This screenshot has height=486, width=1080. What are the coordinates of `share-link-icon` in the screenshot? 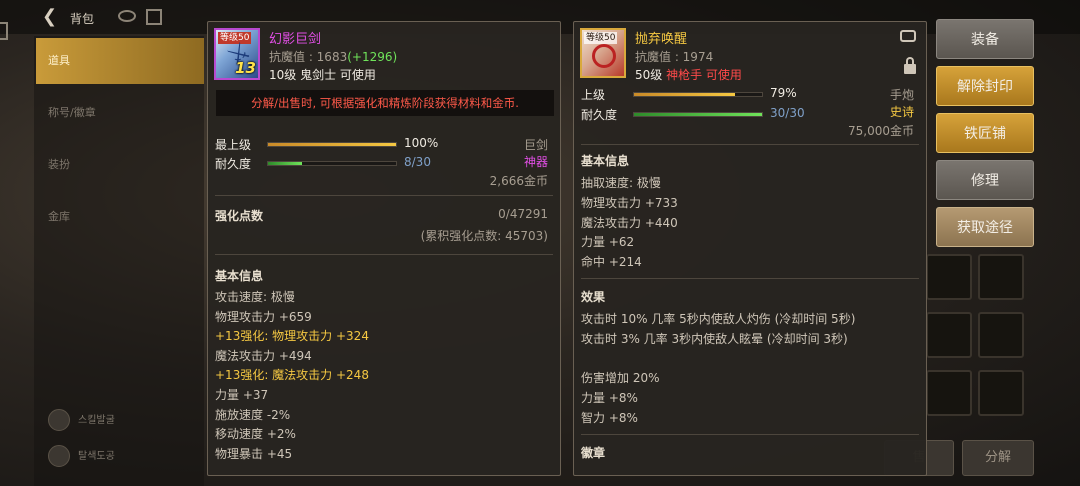 It's located at (908, 36).